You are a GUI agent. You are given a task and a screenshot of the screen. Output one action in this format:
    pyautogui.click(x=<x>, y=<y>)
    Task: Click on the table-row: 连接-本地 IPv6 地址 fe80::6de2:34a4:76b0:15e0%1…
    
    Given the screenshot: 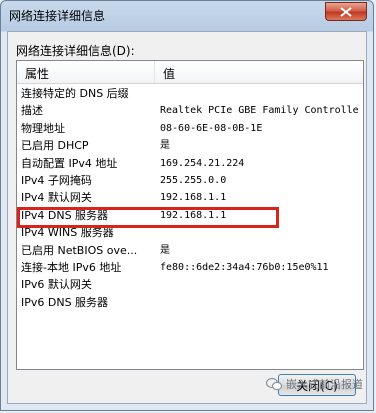 What is the action you would take?
    pyautogui.click(x=190, y=267)
    